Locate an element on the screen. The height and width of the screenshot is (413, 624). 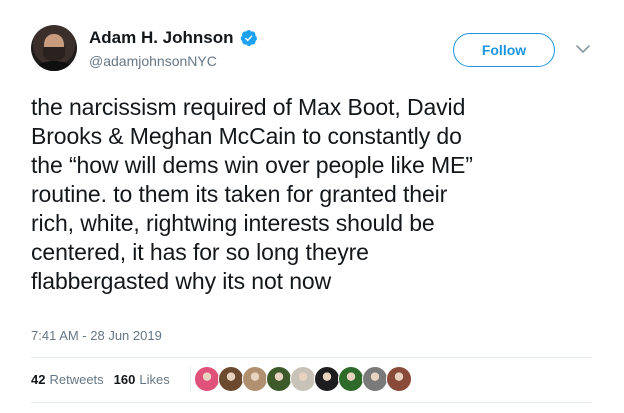
retweets-count: 42 is located at coordinates (38, 379).